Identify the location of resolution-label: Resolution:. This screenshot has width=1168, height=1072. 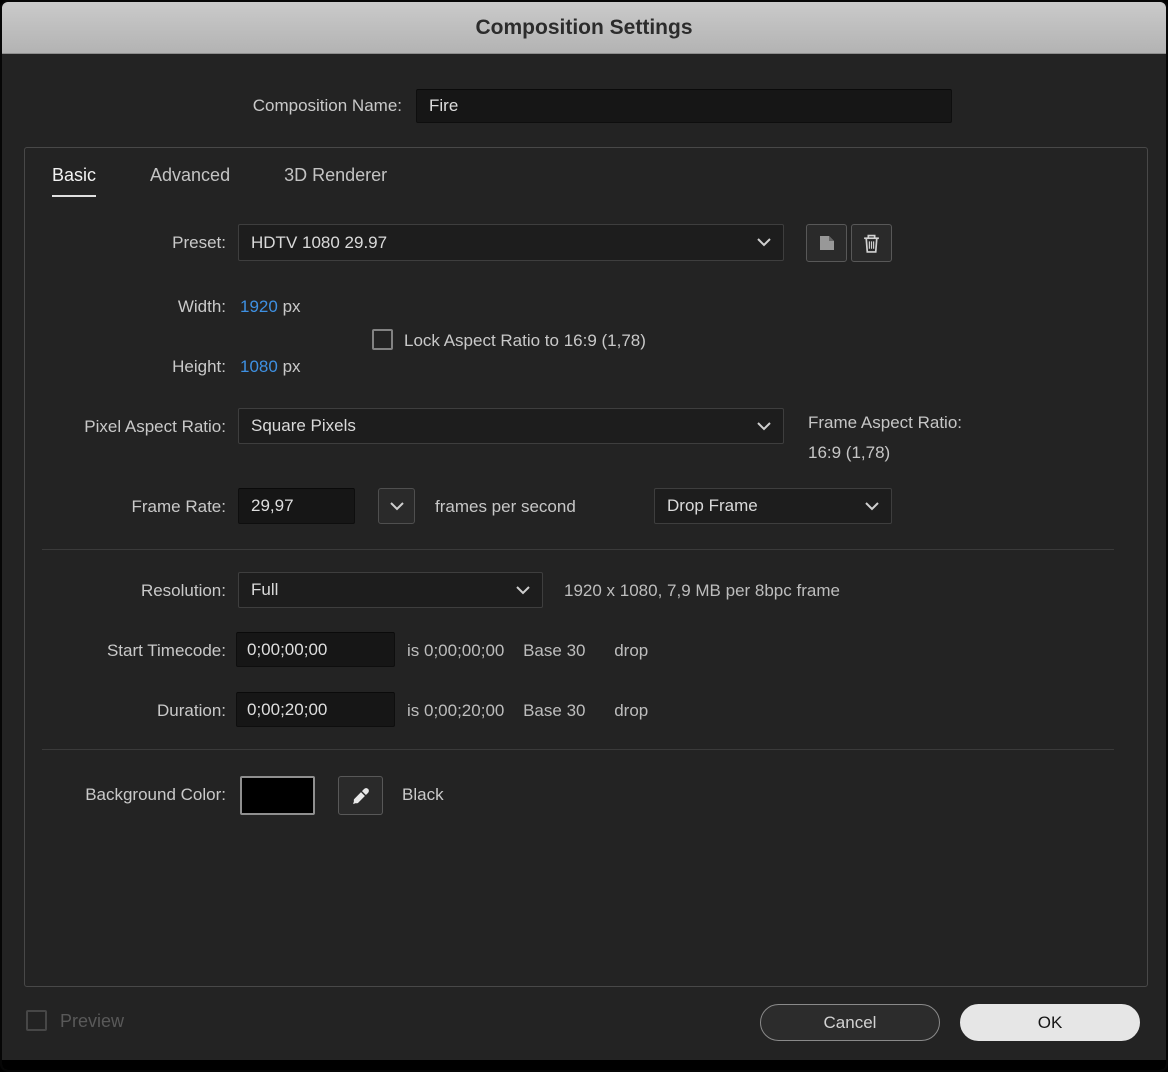
(183, 590).